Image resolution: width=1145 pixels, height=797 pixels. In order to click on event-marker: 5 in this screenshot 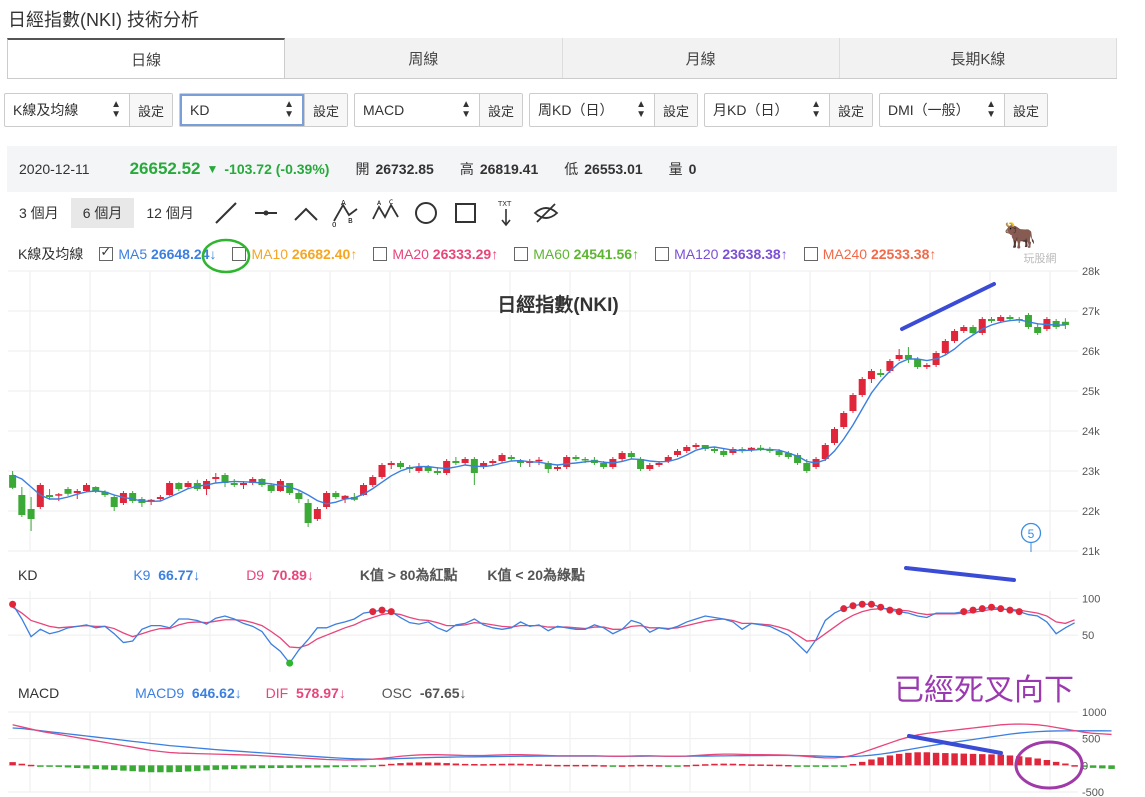, I will do `click(1031, 537)`.